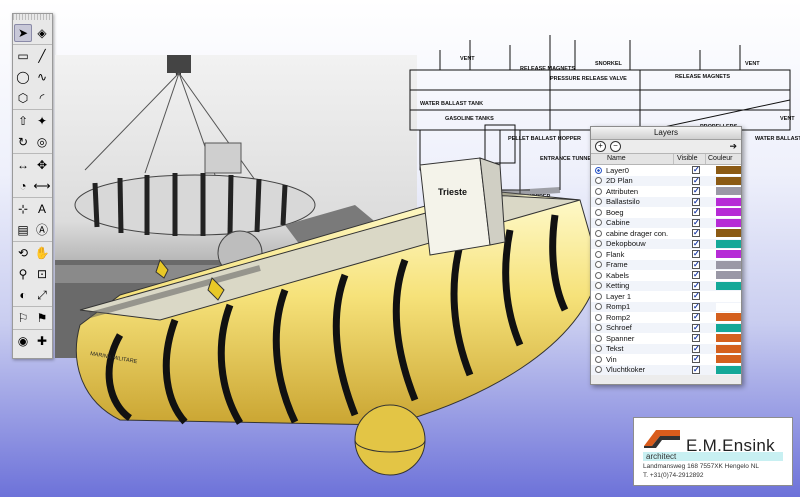 The image size is (800, 497). Describe the element at coordinates (23, 121) in the screenshot. I see `push-pull-icon: ⇧` at that location.